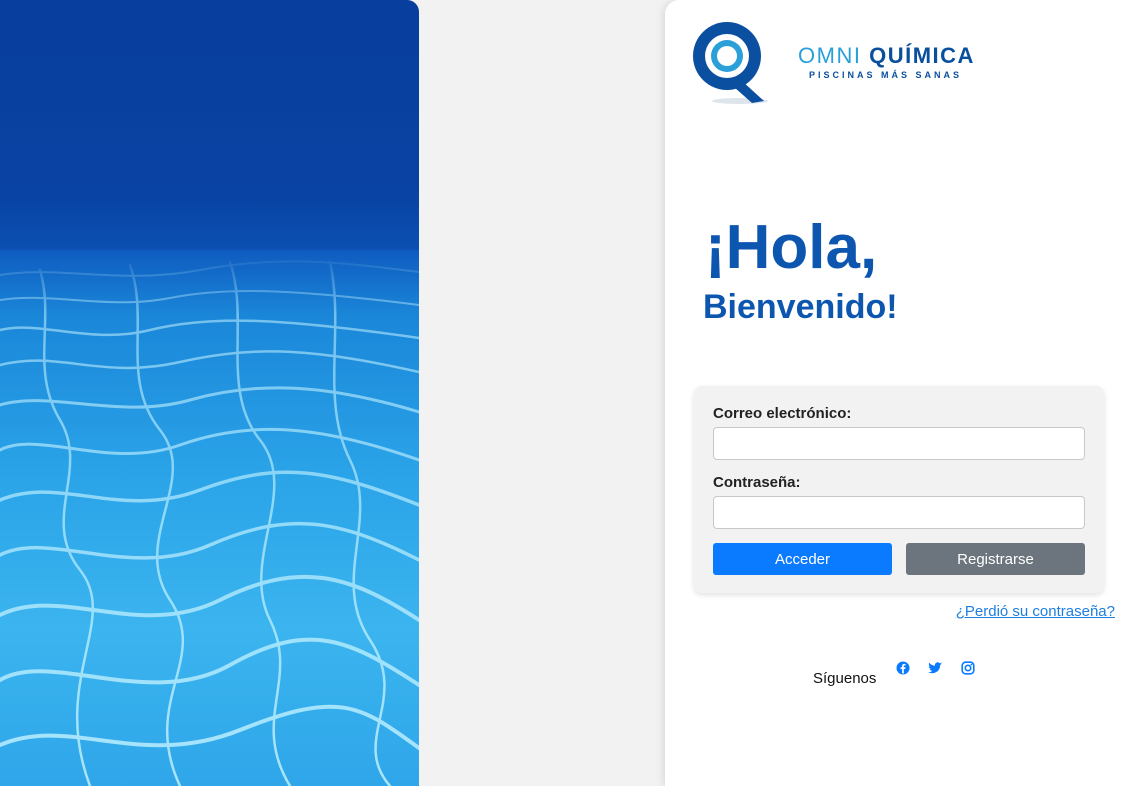 This screenshot has width=1126, height=786. I want to click on greeting-subheading: Bienvenido!, so click(800, 307).